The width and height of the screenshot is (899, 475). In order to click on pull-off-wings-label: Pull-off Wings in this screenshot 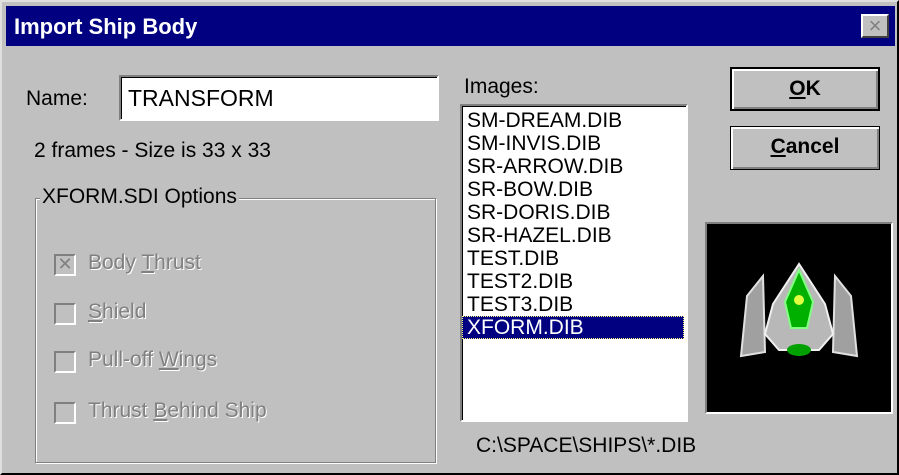, I will do `click(153, 359)`.